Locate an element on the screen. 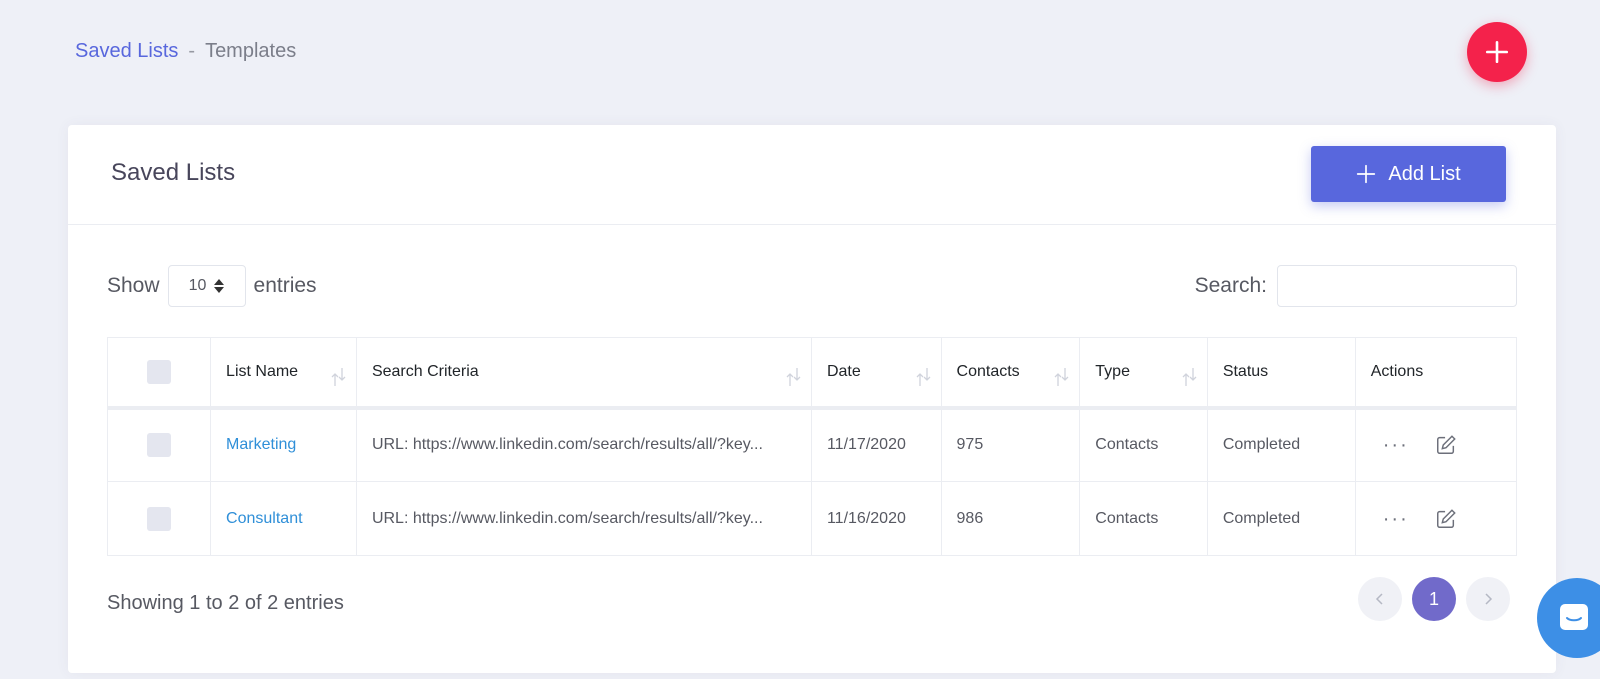 The height and width of the screenshot is (679, 1600). list-name-cell: Marketing is located at coordinates (283, 444).